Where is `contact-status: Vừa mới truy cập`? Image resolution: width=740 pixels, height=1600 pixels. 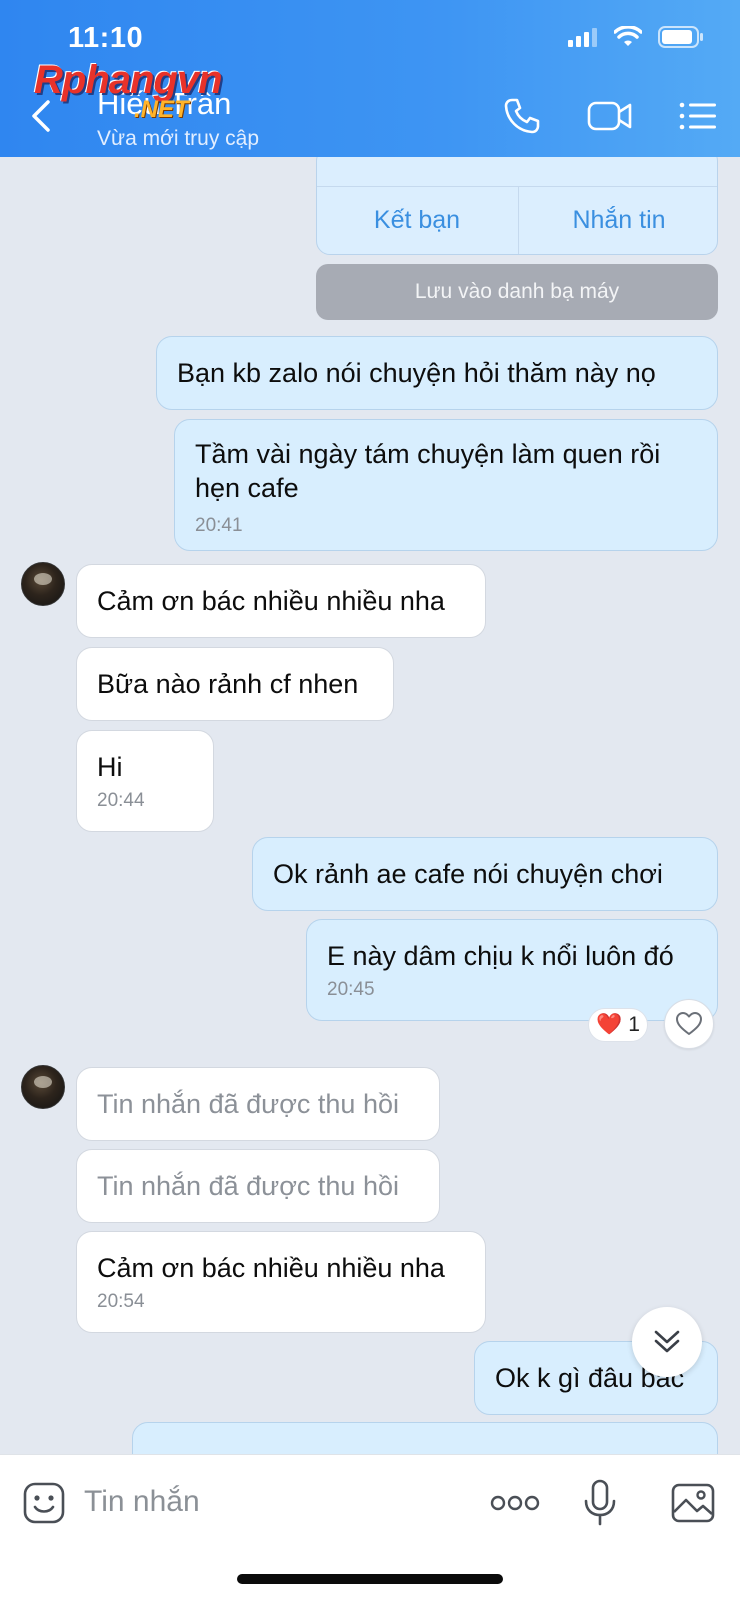
contact-status: Vừa mới truy cập is located at coordinates (178, 138).